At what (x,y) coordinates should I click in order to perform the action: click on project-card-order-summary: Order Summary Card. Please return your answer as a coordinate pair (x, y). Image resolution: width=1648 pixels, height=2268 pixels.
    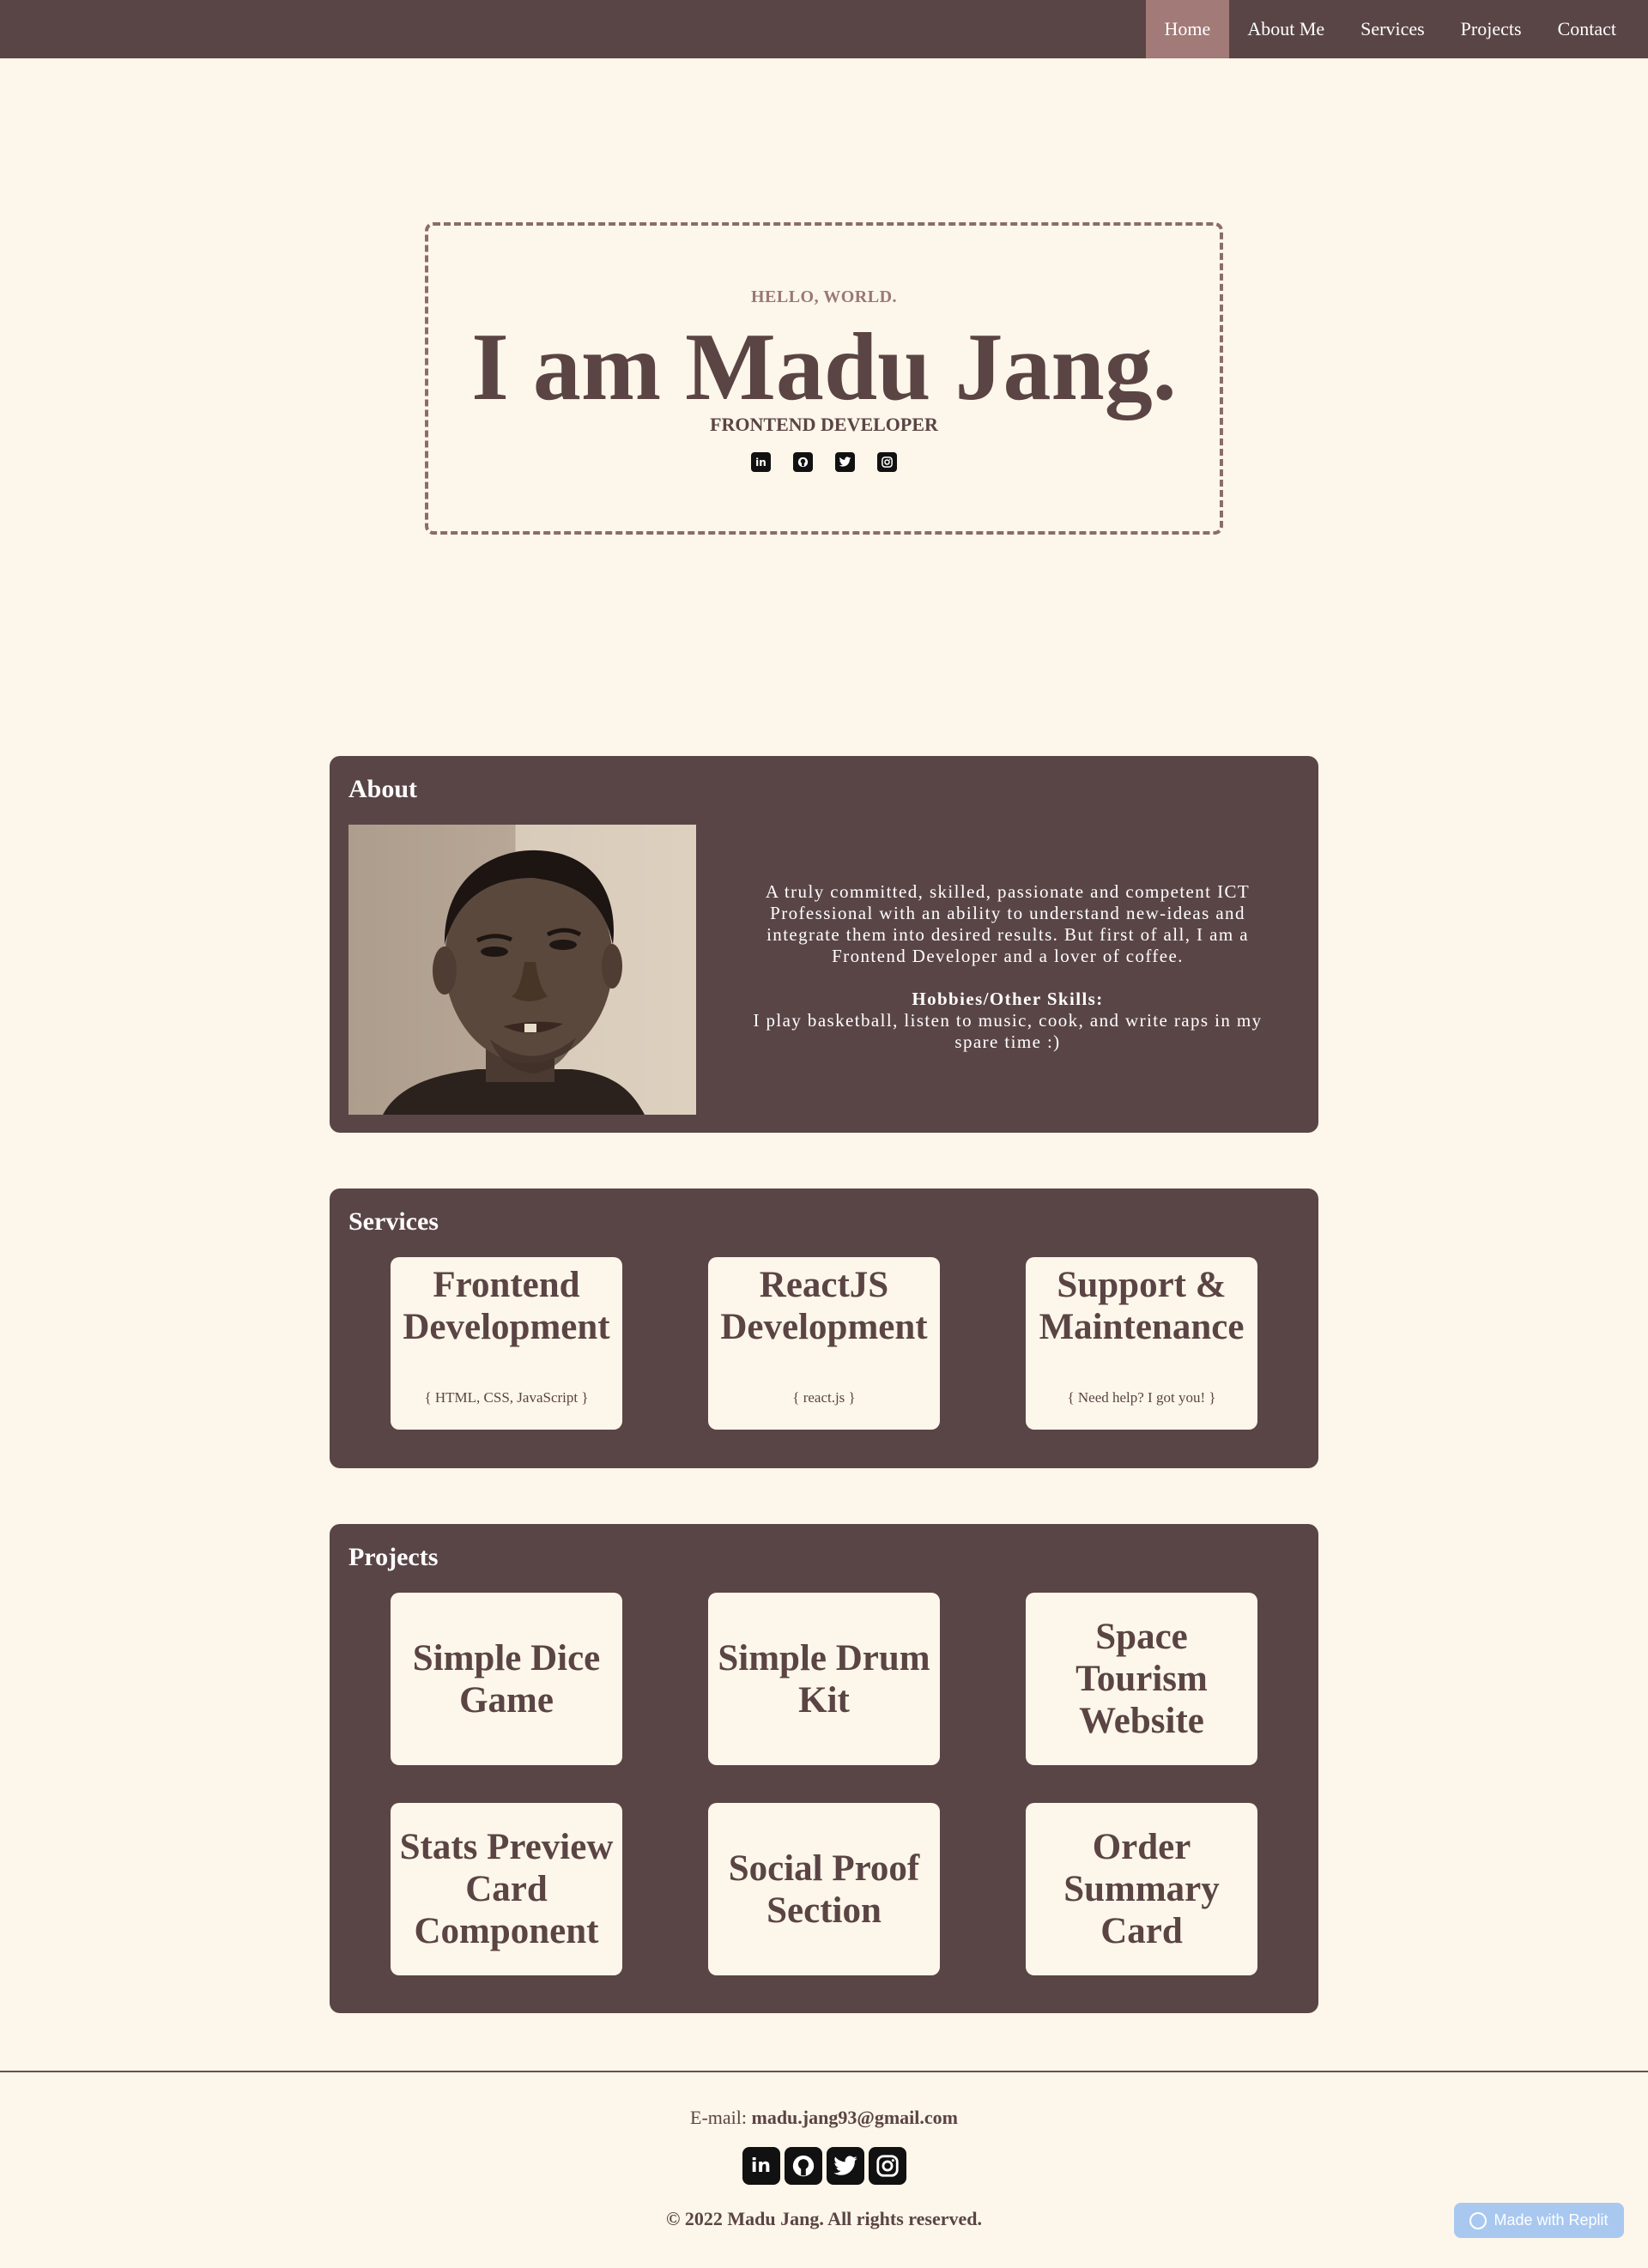
    Looking at the image, I should click on (1141, 1889).